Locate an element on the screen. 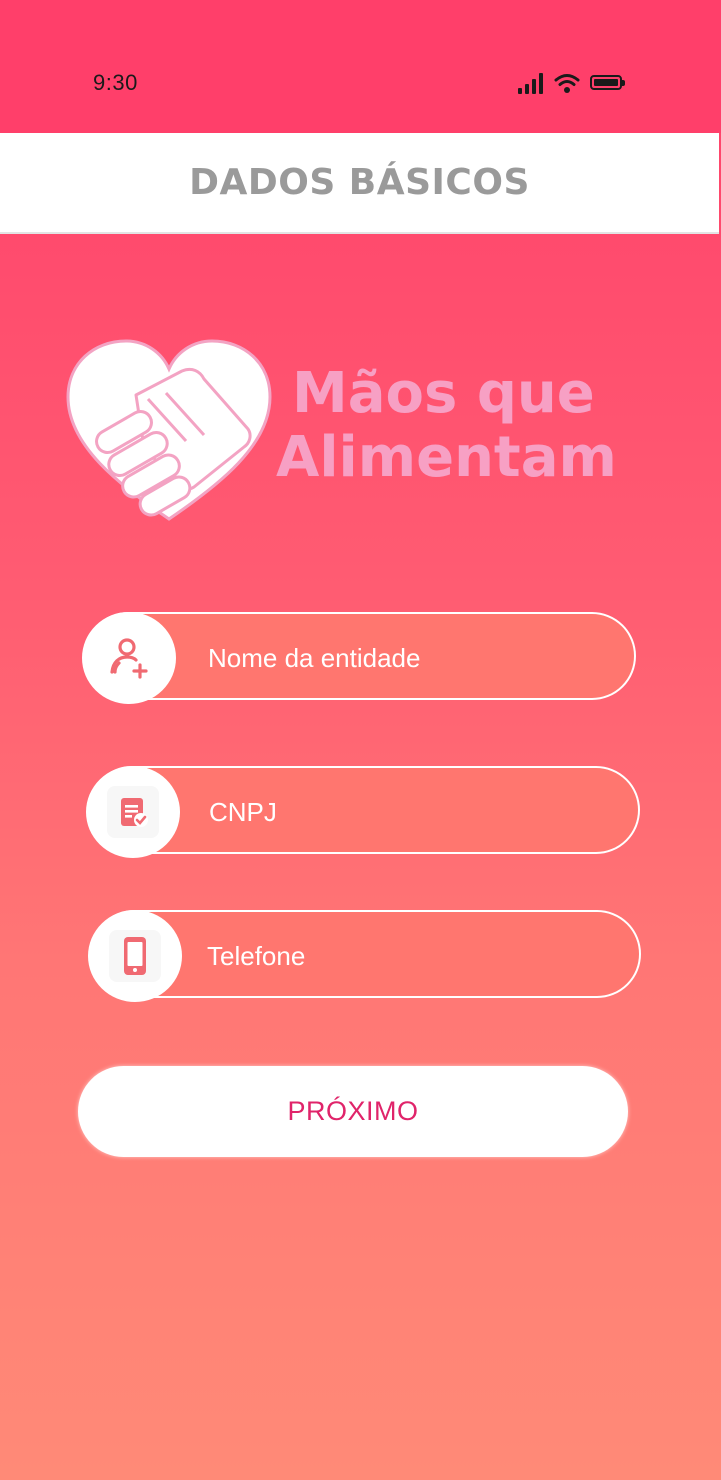  signal-icon is located at coordinates (533, 83).